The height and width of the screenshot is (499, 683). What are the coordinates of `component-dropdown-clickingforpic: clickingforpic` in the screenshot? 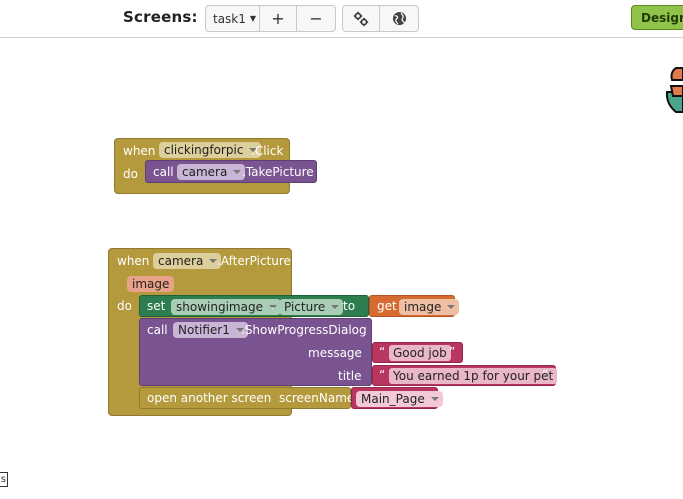 It's located at (210, 150).